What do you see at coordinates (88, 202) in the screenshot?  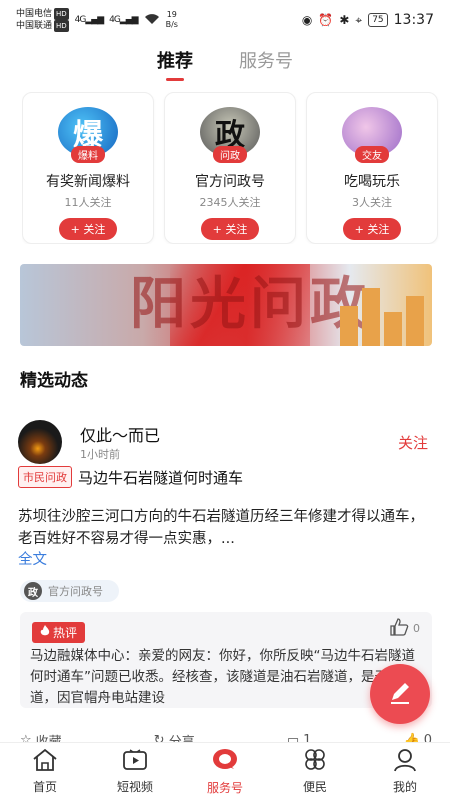 I see `card-follower-count: 11人关注` at bounding box center [88, 202].